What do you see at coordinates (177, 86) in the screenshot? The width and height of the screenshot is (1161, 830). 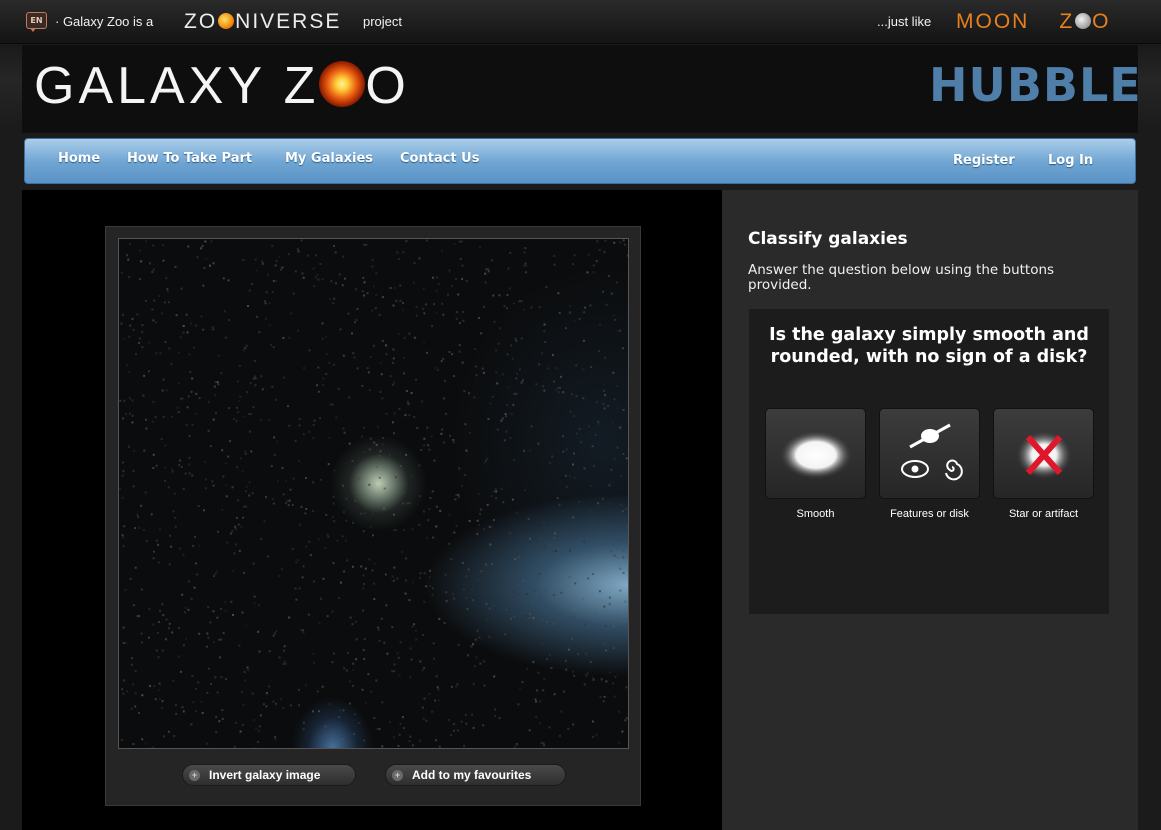 I see `galaxy-zoo-logo-text: GALAXY Z` at bounding box center [177, 86].